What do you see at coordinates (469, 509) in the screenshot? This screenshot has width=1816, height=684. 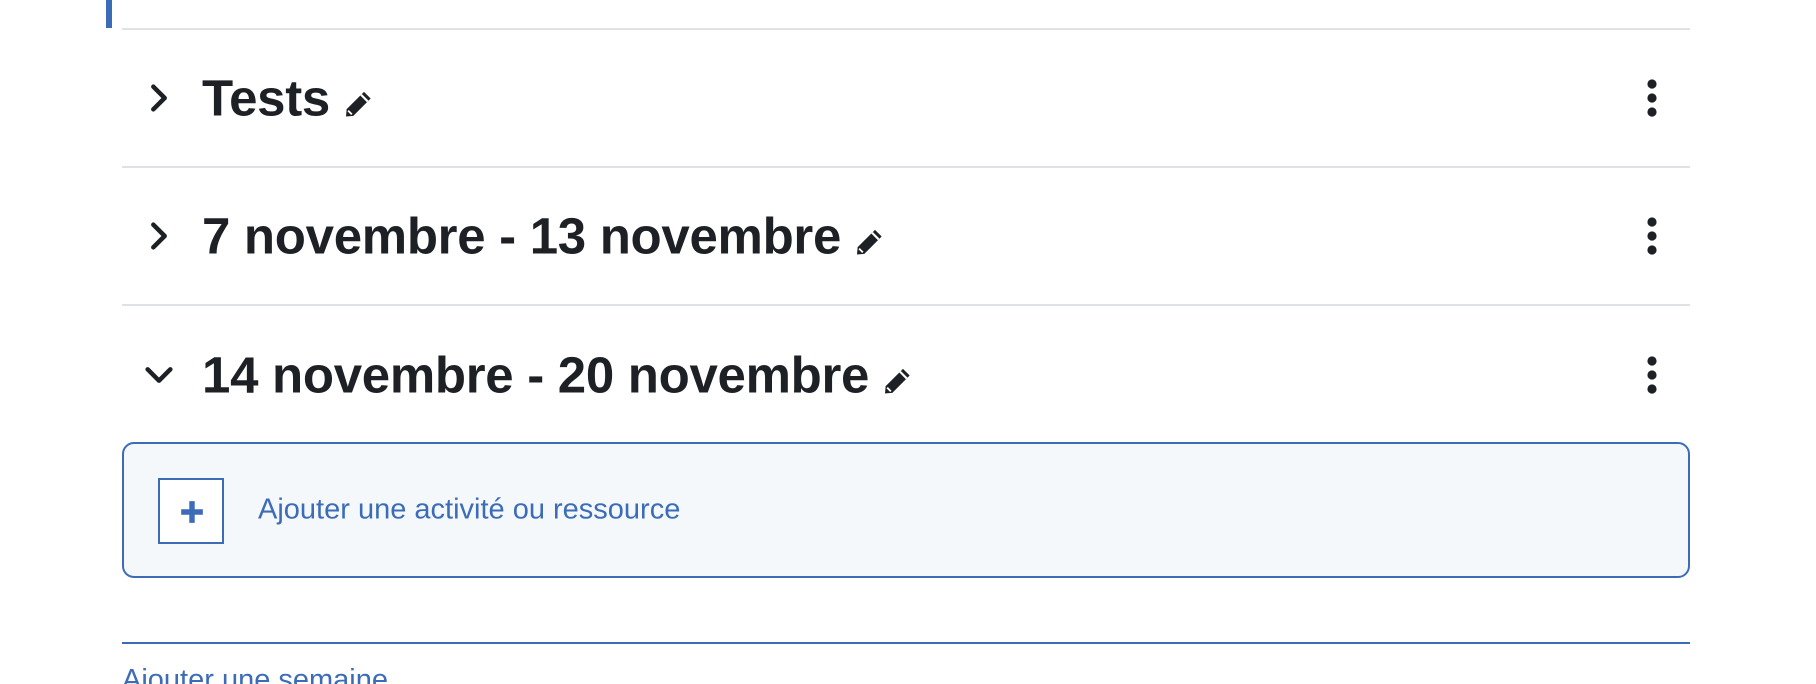 I see `add-activity-label: Ajouter une activité ou ressource` at bounding box center [469, 509].